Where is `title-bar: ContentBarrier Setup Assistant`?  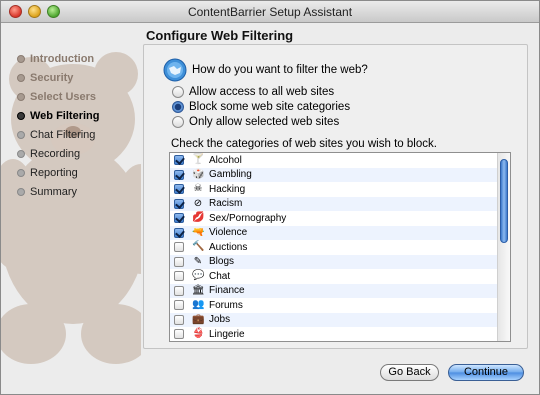 title-bar: ContentBarrier Setup Assistant is located at coordinates (270, 12).